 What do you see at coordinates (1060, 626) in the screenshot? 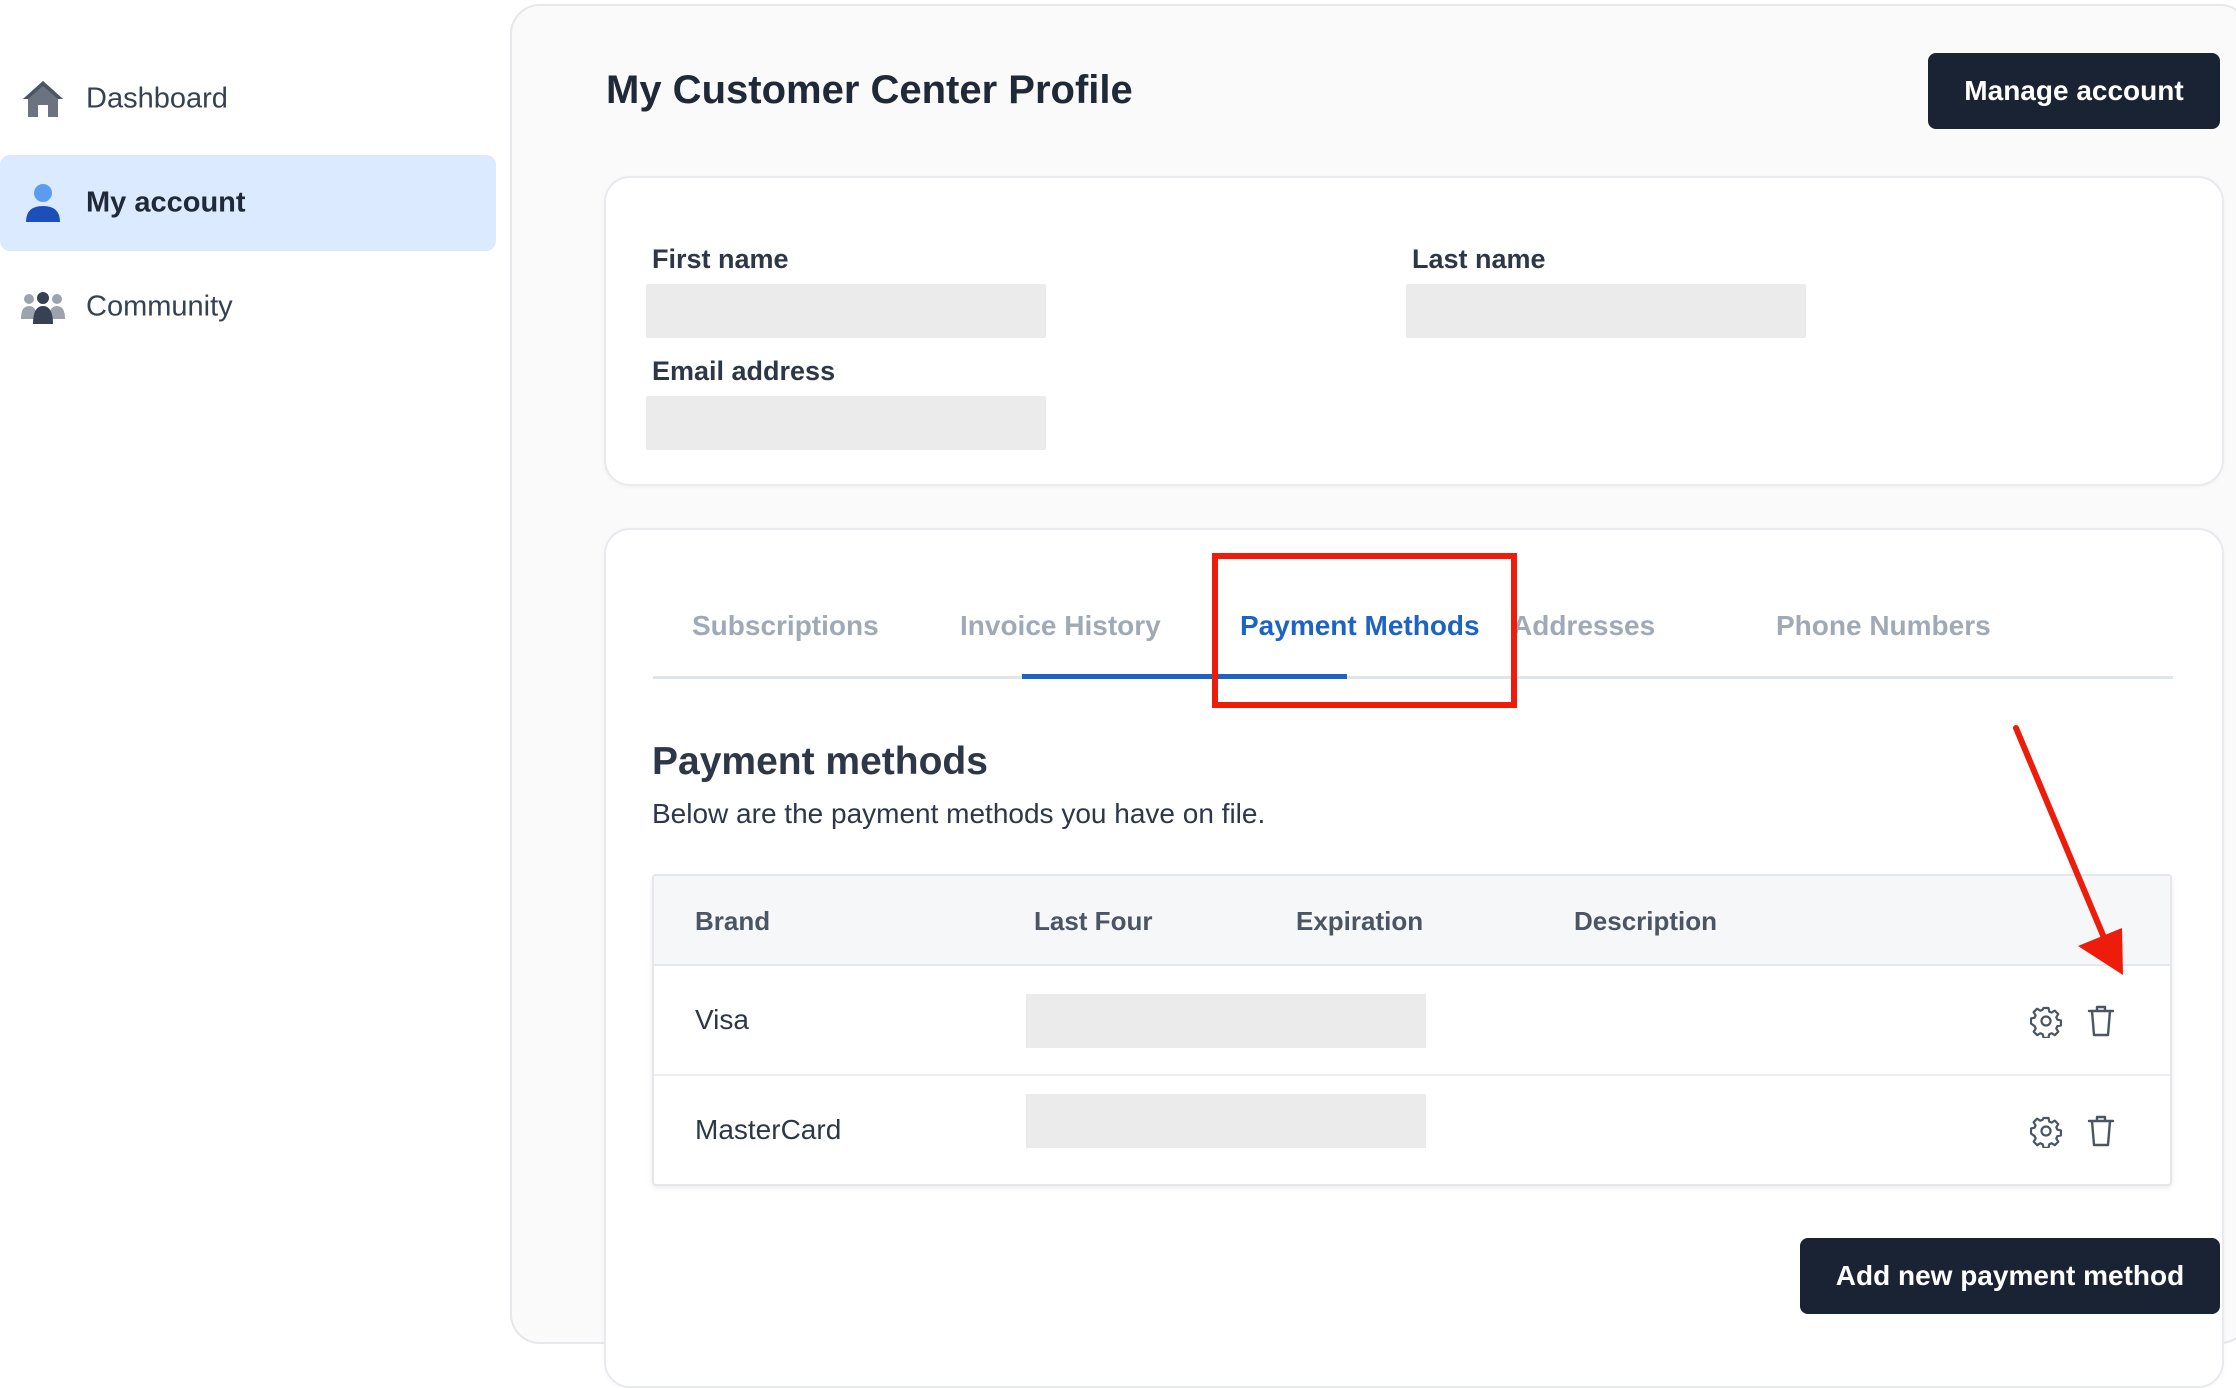
I see `tab-invoice-history: Invoice History` at bounding box center [1060, 626].